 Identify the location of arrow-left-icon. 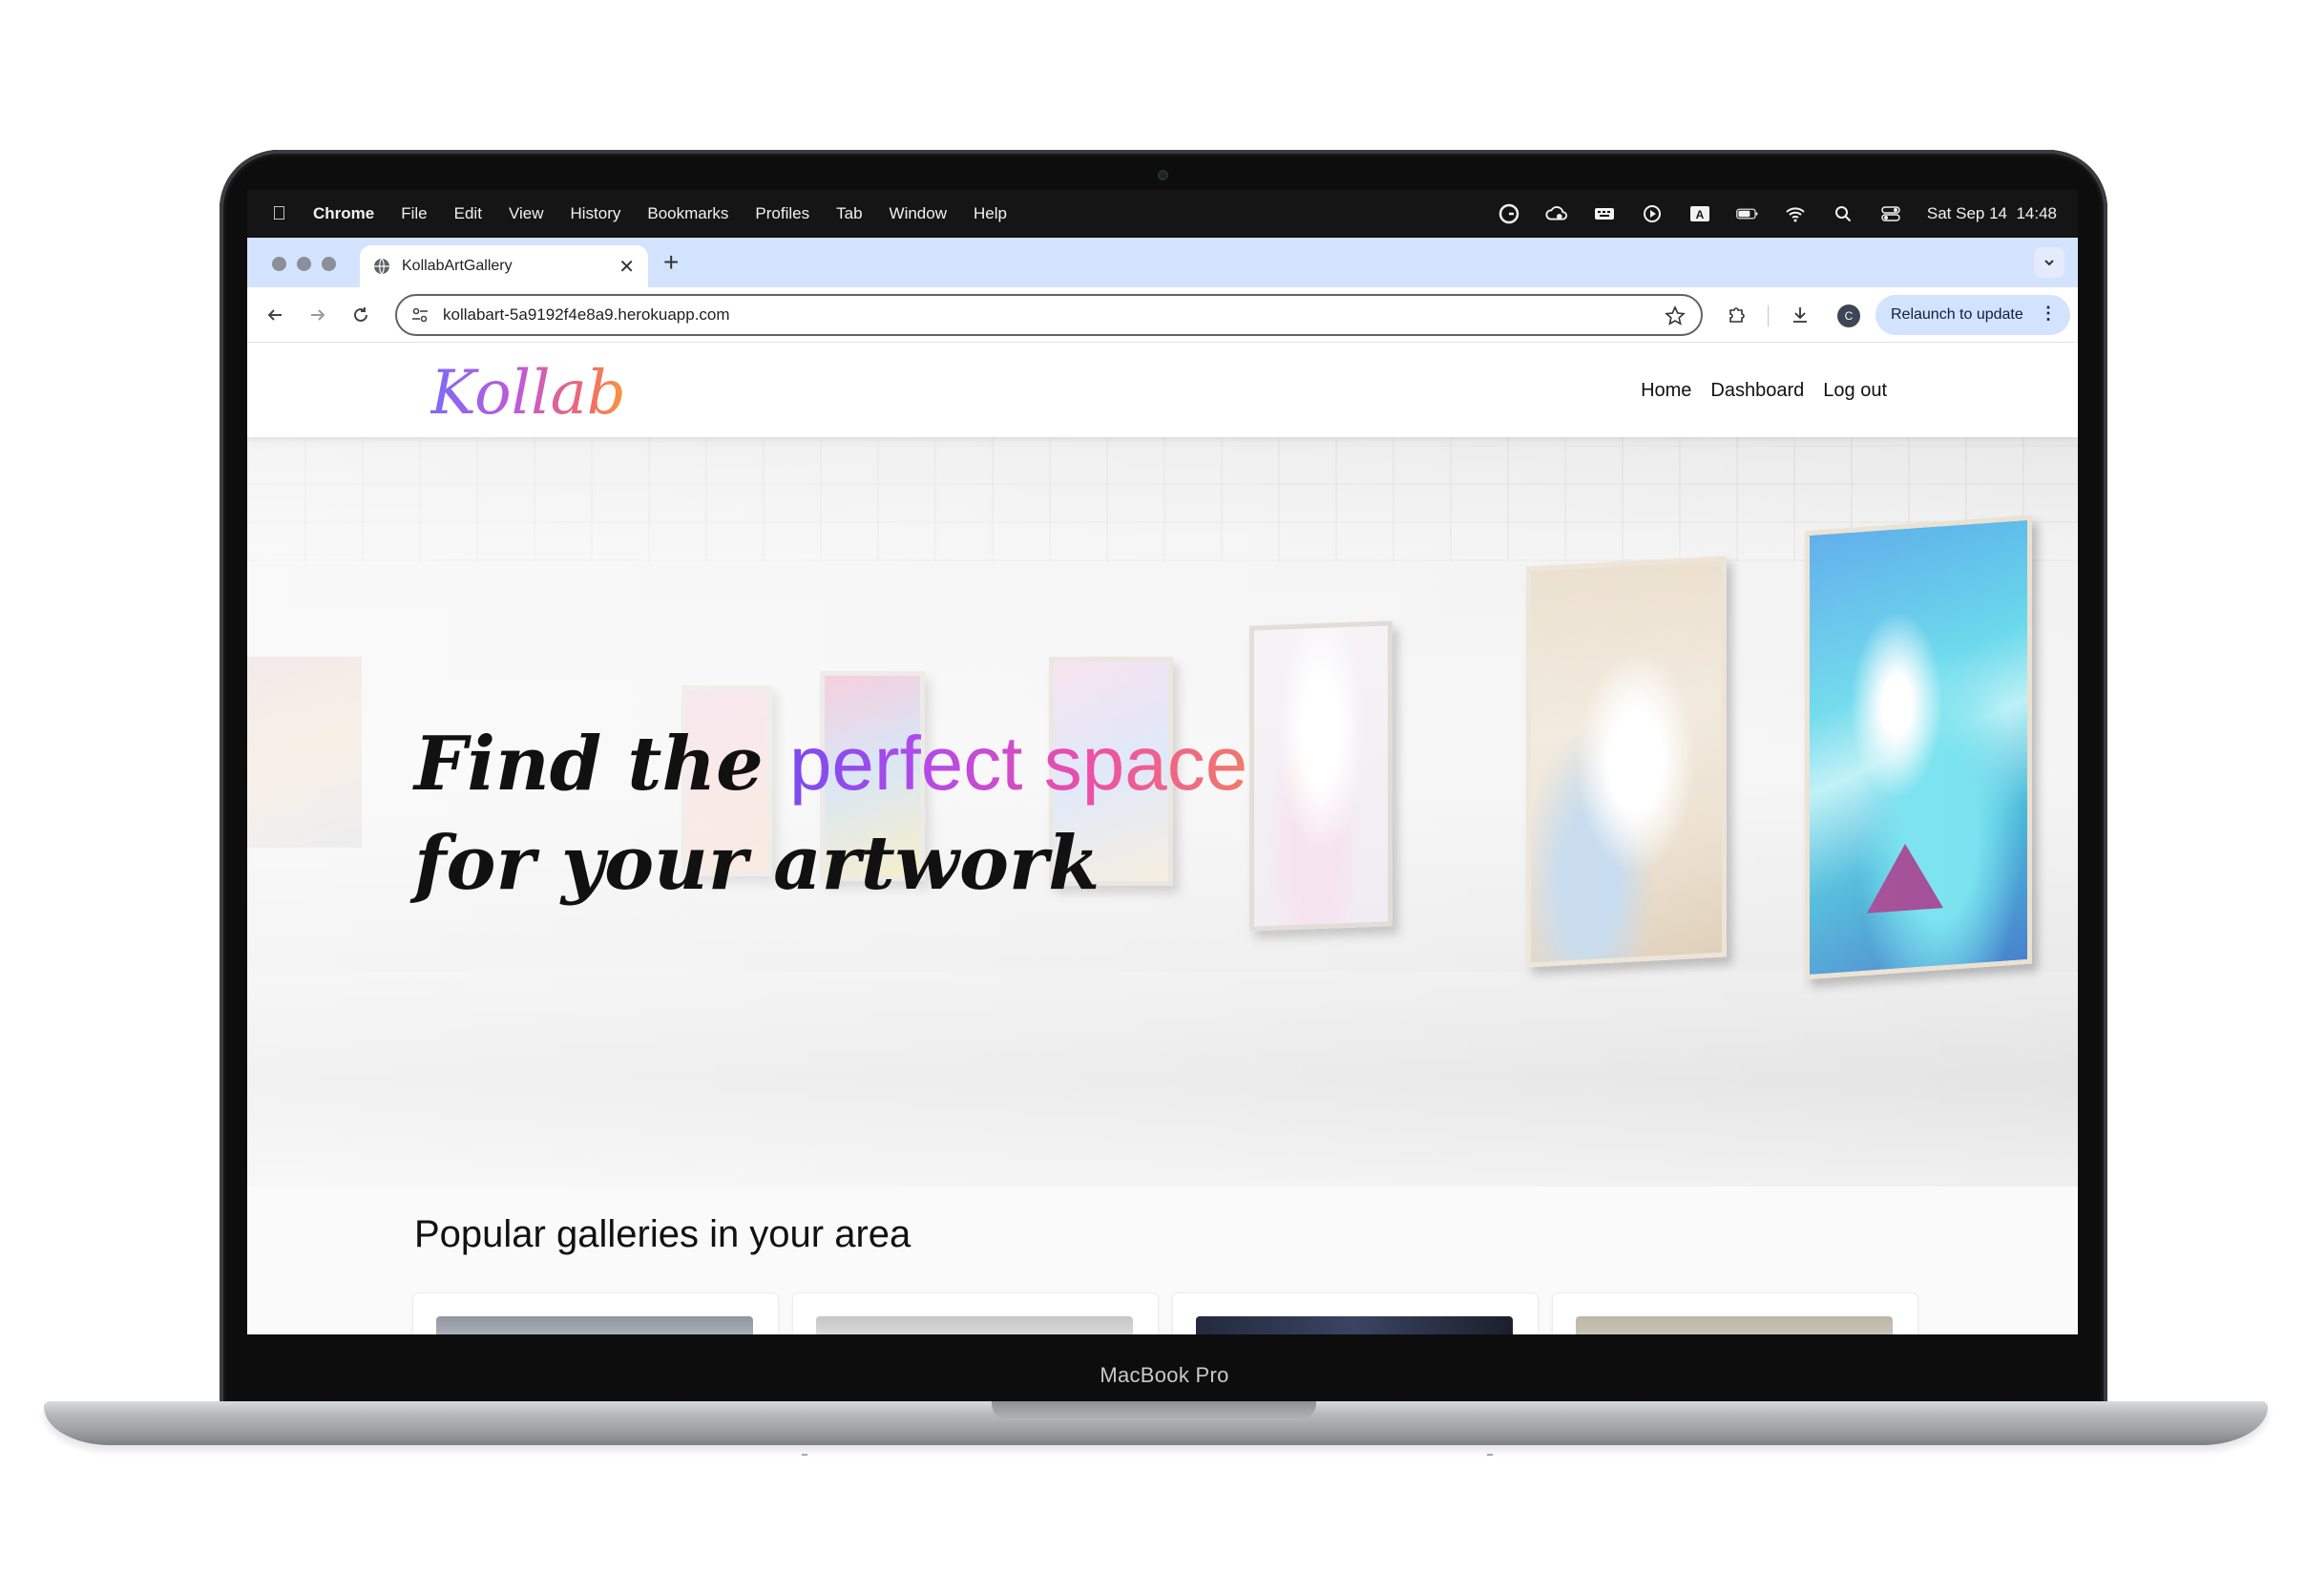
(274, 315).